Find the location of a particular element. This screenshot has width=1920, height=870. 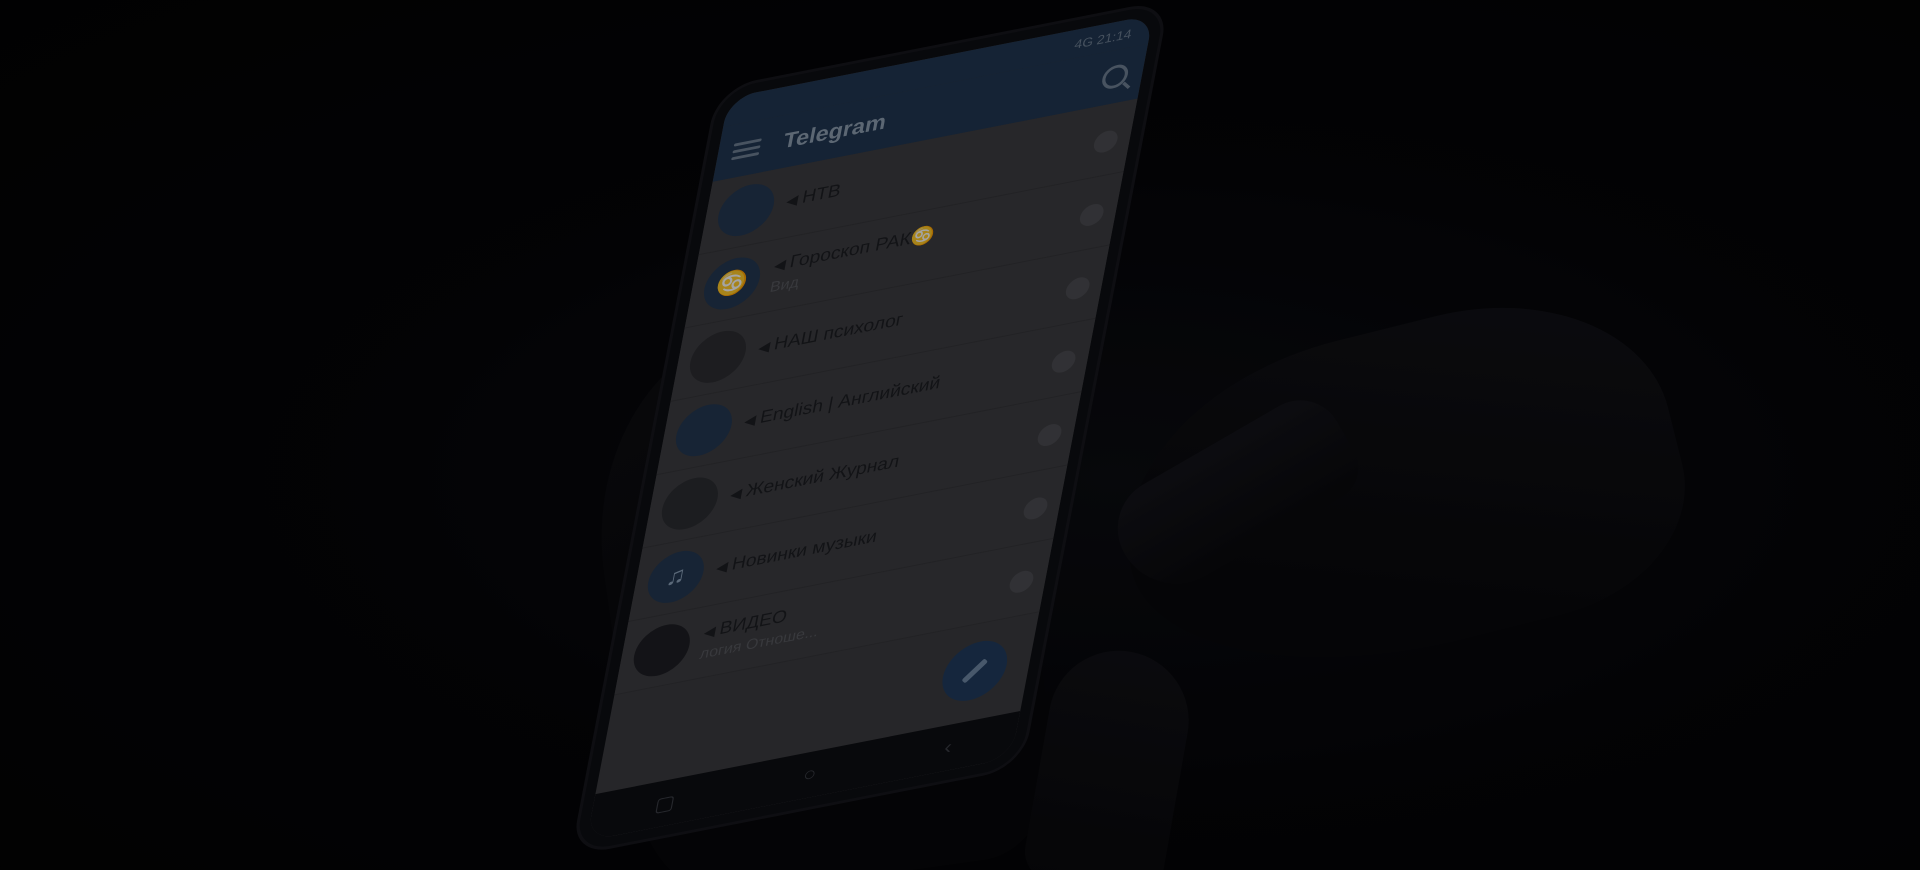

journal-avatar-icon is located at coordinates (690, 503).